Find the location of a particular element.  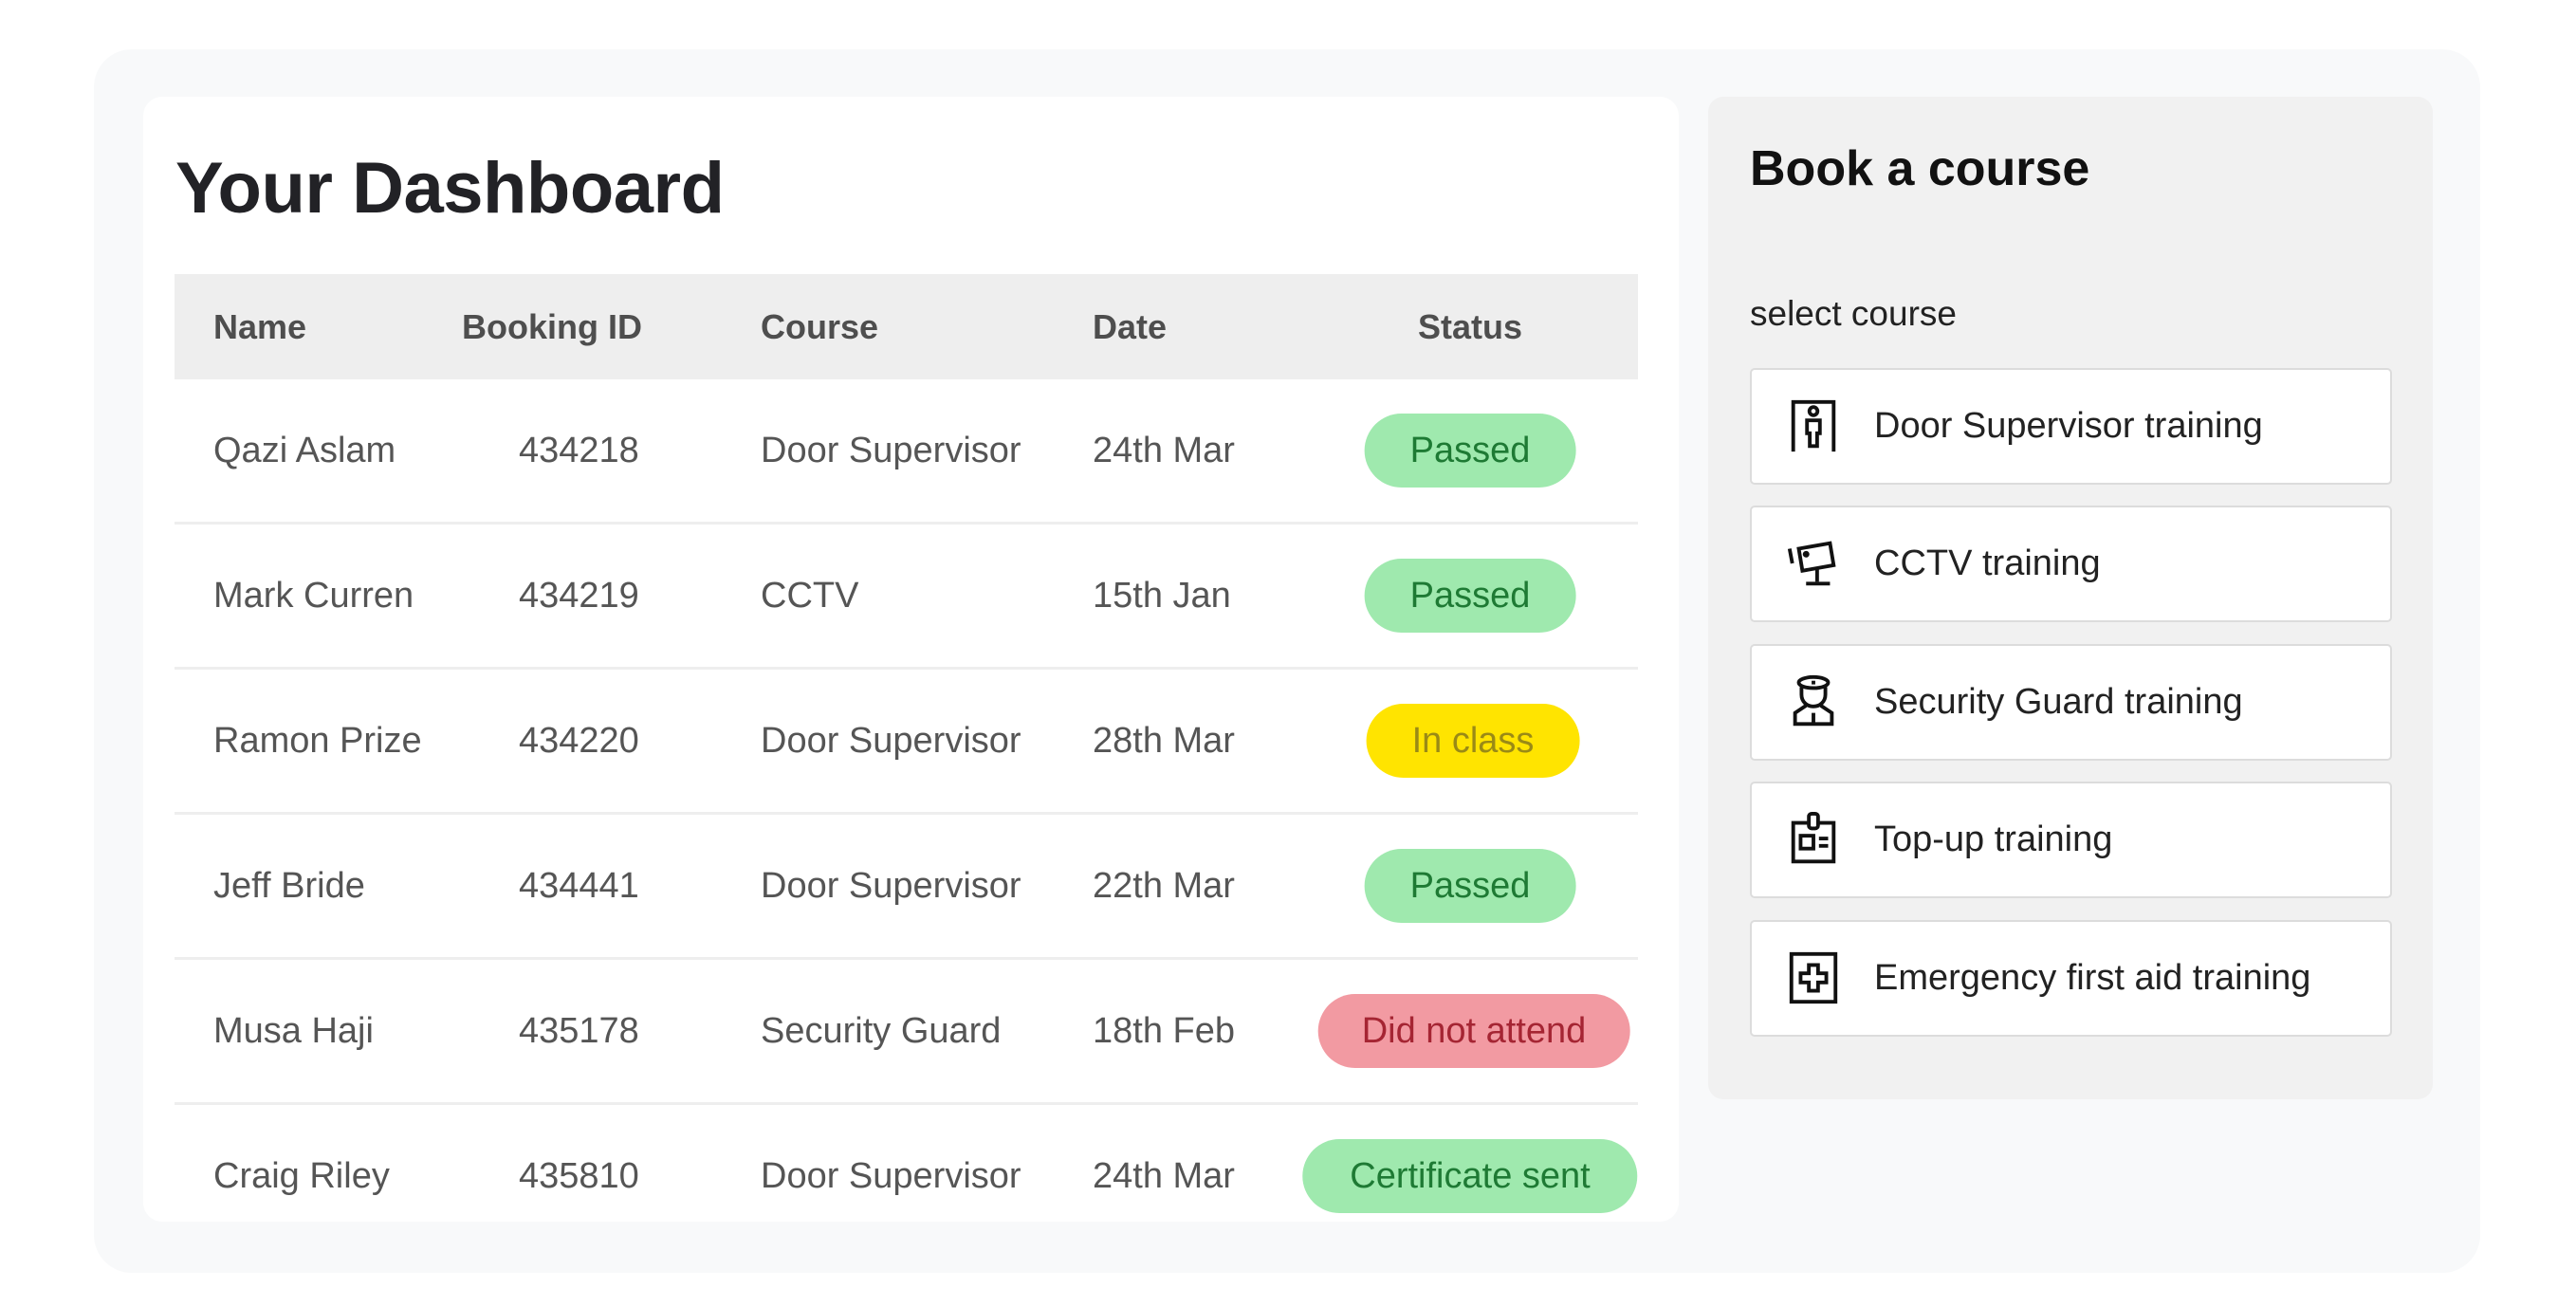

table-row: Mark Curren 434219 CCTV 15th Jan Passed is located at coordinates (906, 597).